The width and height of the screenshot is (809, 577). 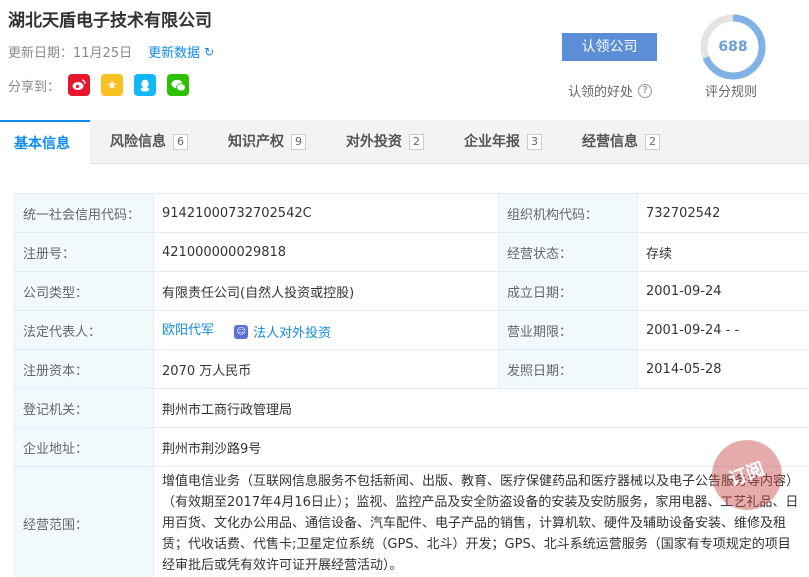 I want to click on share-row: 分享到： ★, so click(x=104, y=85).